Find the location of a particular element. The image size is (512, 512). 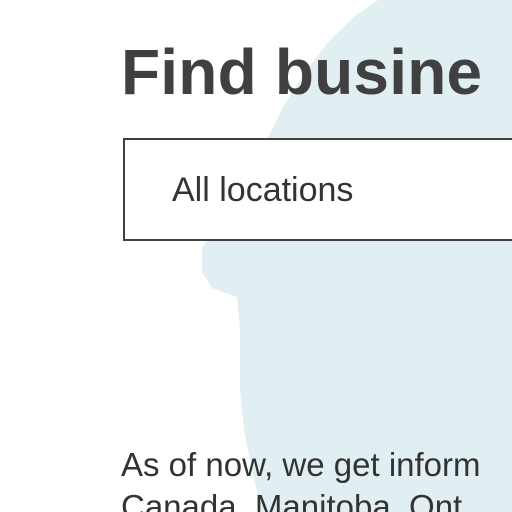

location-select-value: All locations is located at coordinates (263, 190).